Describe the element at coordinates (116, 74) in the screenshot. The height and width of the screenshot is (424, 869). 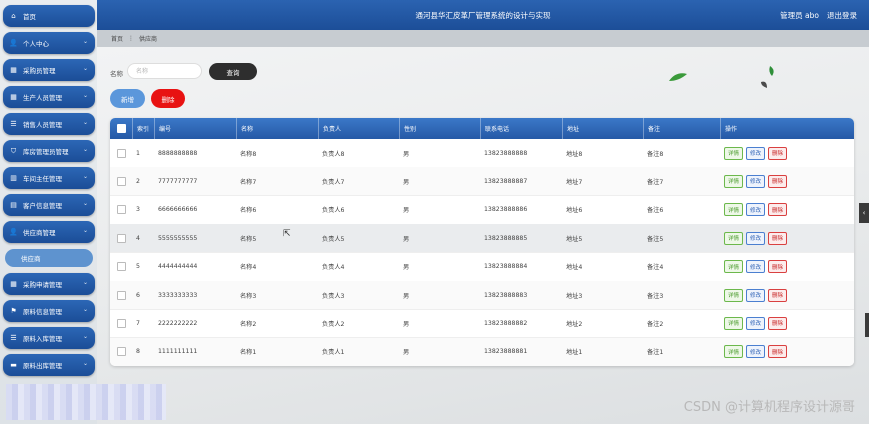
I see `search-label: 名称` at that location.